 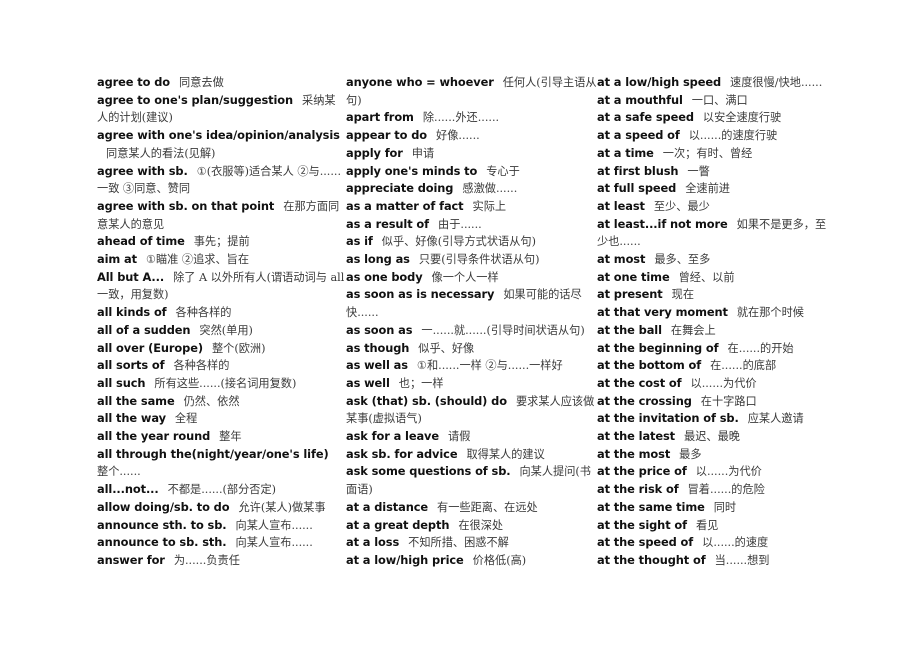 I want to click on entry-english: at that very moment, so click(x=662, y=312).